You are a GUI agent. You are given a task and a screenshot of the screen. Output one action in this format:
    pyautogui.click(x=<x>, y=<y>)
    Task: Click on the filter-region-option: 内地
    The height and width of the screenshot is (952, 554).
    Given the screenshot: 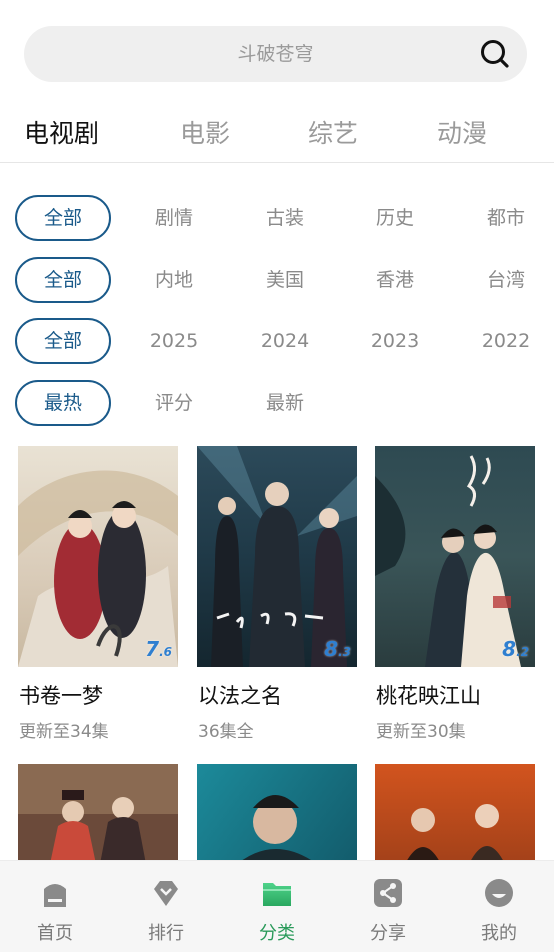 What is the action you would take?
    pyautogui.click(x=174, y=280)
    